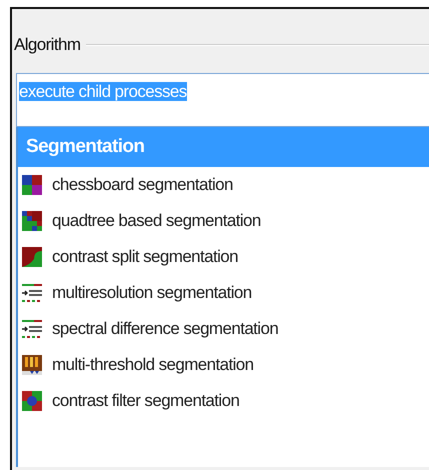 This screenshot has width=429, height=470. I want to click on item-label: multiresolution segmentation, so click(152, 293).